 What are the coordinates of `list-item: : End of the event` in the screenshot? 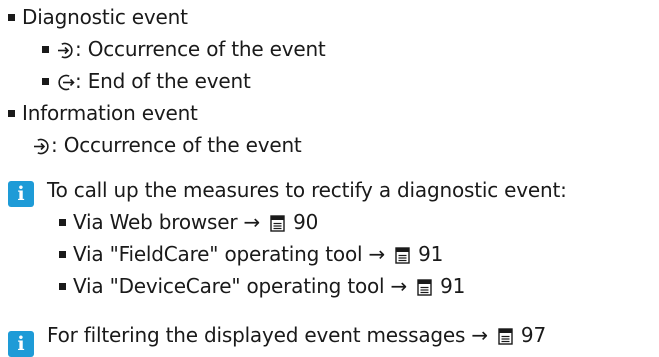 It's located at (153, 81).